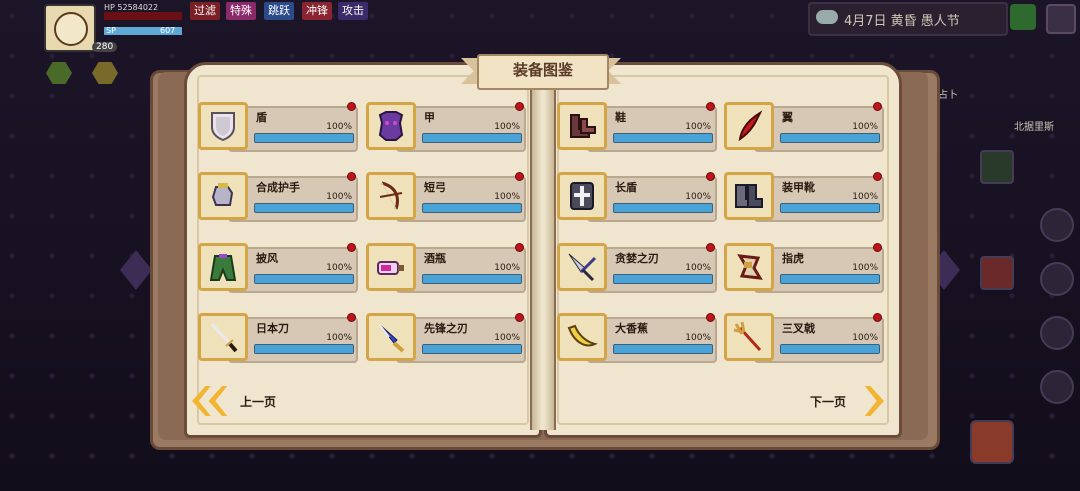  What do you see at coordinates (223, 196) in the screenshot?
I see `gauntlet-icon` at bounding box center [223, 196].